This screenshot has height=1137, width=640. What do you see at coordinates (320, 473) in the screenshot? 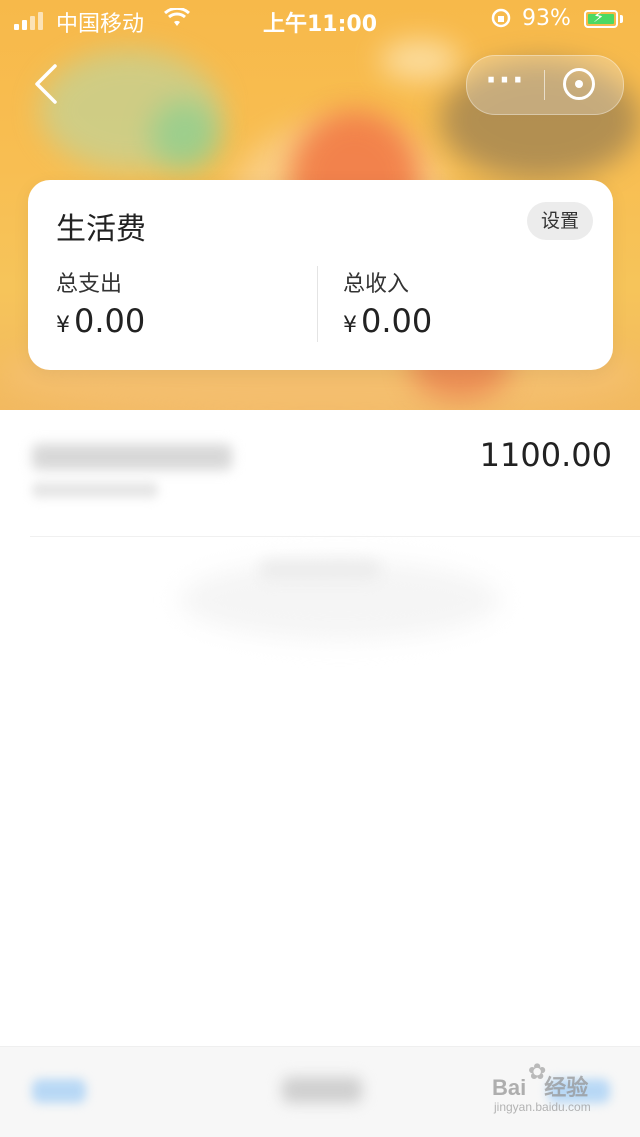
I see `transaction-row: 1100.00` at bounding box center [320, 473].